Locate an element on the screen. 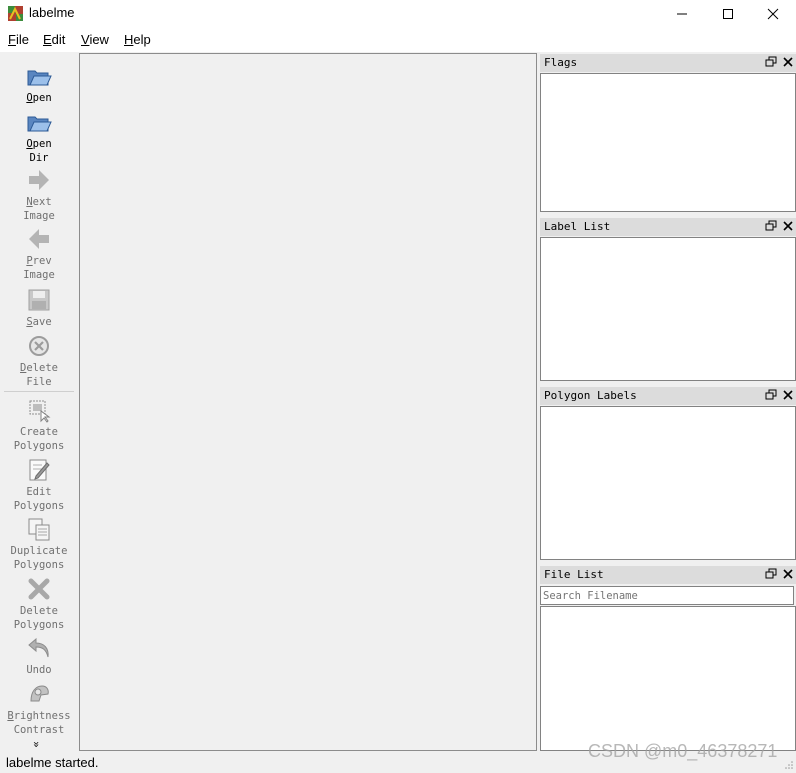 Image resolution: width=796 pixels, height=773 pixels. window-title: labelme is located at coordinates (52, 12).